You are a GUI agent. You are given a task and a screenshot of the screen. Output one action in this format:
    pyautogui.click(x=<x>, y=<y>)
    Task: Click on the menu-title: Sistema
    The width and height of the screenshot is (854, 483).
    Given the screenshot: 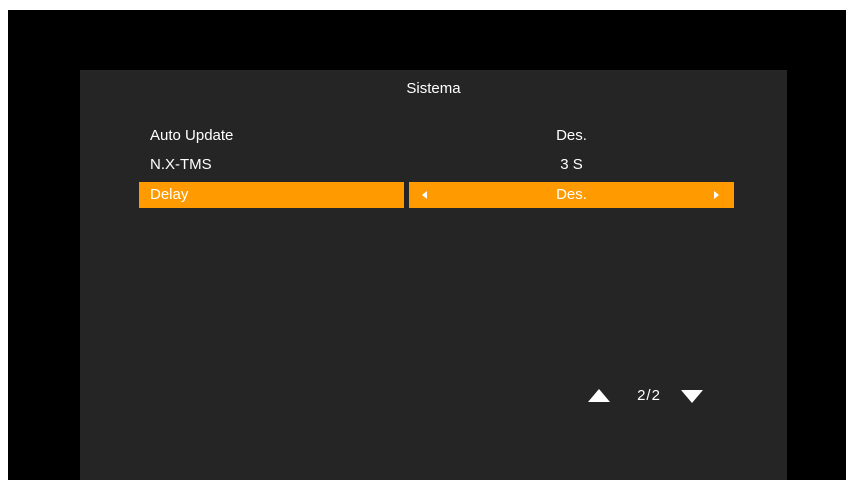 What is the action you would take?
    pyautogui.click(x=433, y=88)
    